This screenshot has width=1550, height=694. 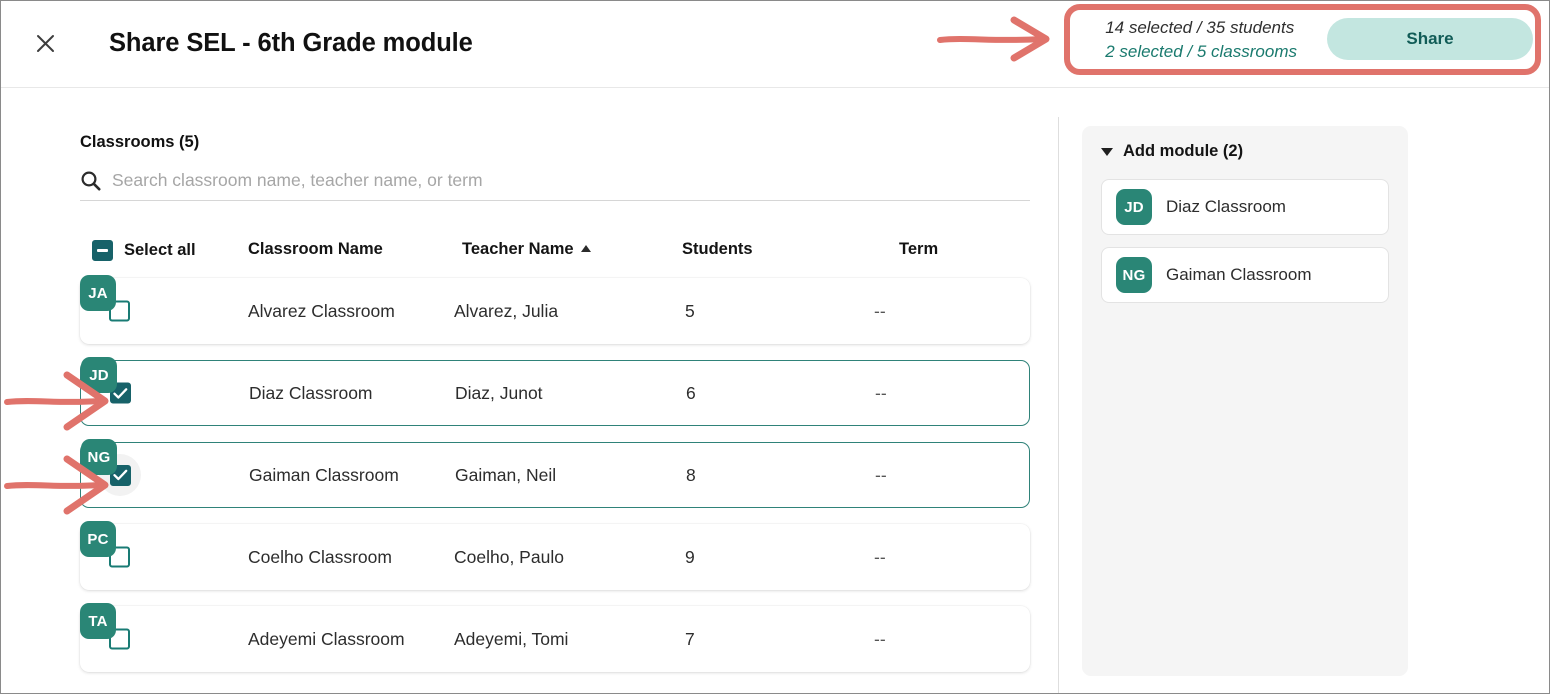 I want to click on cell-teacher-name: Diaz, Junot, so click(x=499, y=392).